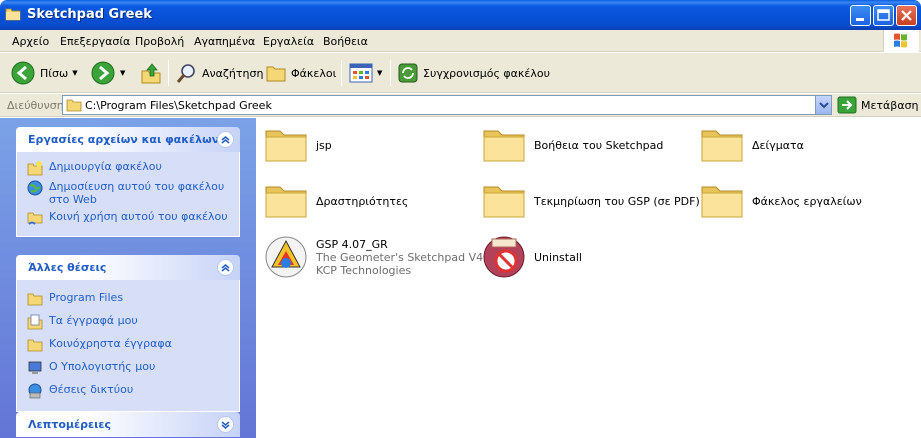 This screenshot has width=921, height=438. Describe the element at coordinates (128, 139) in the screenshot. I see `panel-header: Εργασίες αρχείων και φακέλων` at that location.